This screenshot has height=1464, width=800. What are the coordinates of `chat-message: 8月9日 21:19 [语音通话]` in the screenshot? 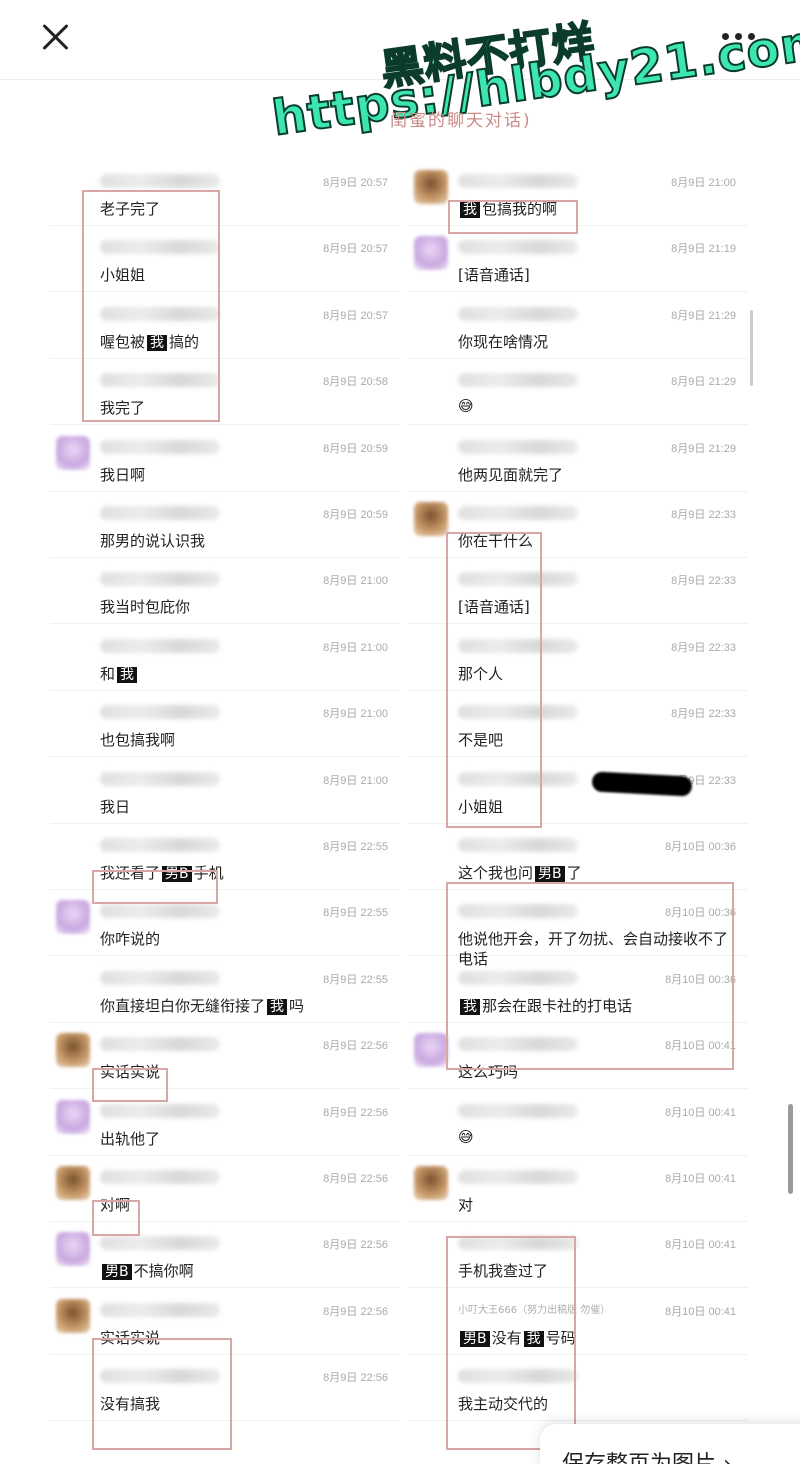 It's located at (578, 259).